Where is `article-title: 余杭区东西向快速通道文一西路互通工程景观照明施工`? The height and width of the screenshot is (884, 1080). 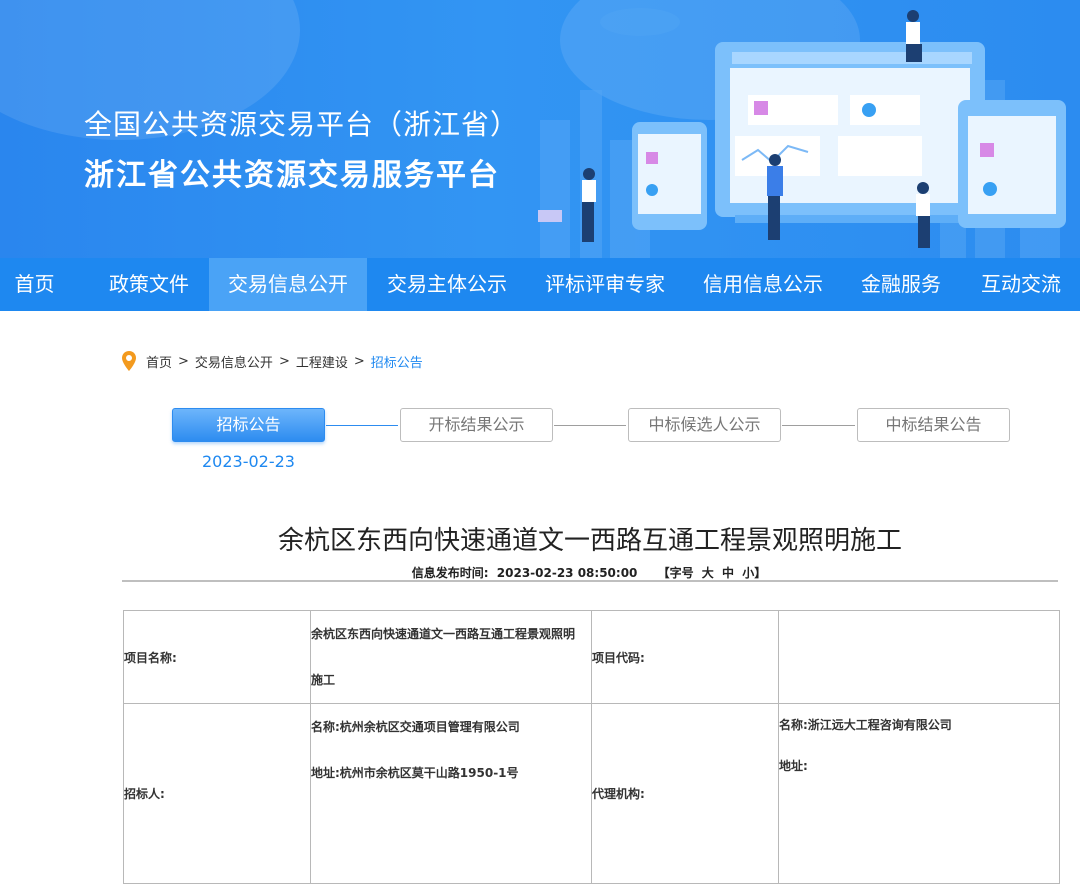
article-title: 余杭区东西向快速通道文一西路互通工程景观照明施工 is located at coordinates (589, 541).